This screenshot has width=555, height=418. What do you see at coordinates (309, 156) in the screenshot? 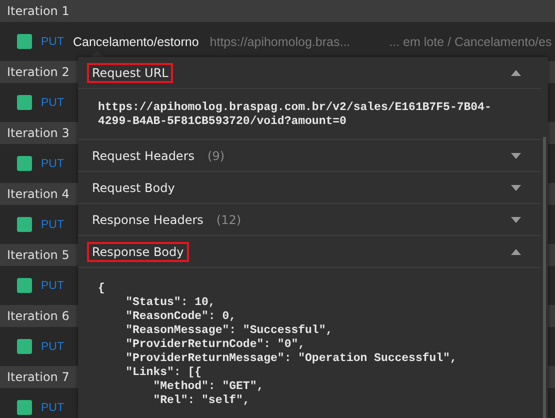
I see `section-header: Request Headers (9)` at bounding box center [309, 156].